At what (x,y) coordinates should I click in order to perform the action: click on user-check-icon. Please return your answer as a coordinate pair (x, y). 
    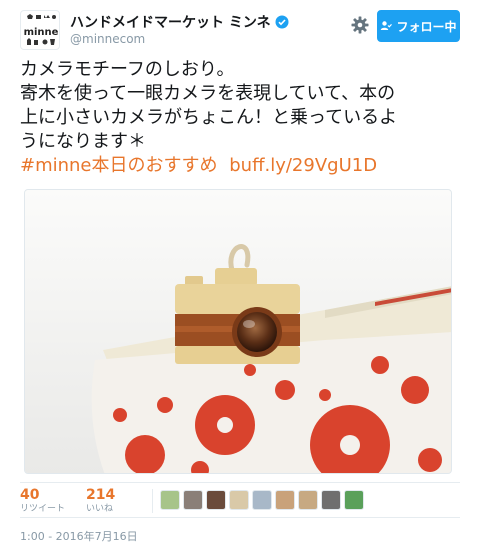
    Looking at the image, I should click on (387, 25).